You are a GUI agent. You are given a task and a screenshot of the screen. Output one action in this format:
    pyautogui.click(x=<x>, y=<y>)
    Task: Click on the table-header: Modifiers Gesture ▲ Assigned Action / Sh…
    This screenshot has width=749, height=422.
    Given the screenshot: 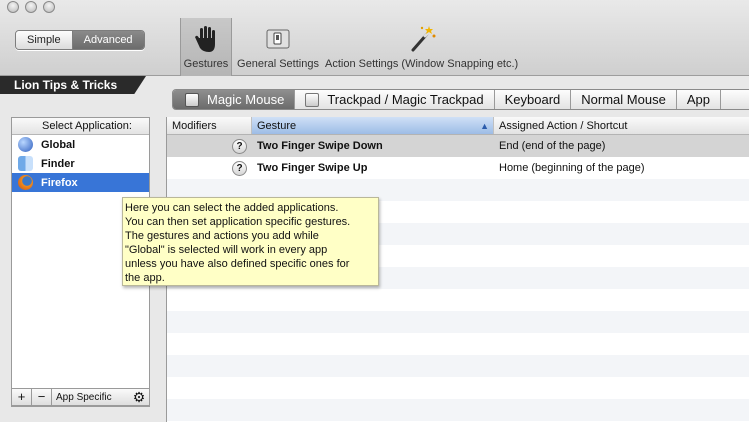 What is the action you would take?
    pyautogui.click(x=458, y=126)
    